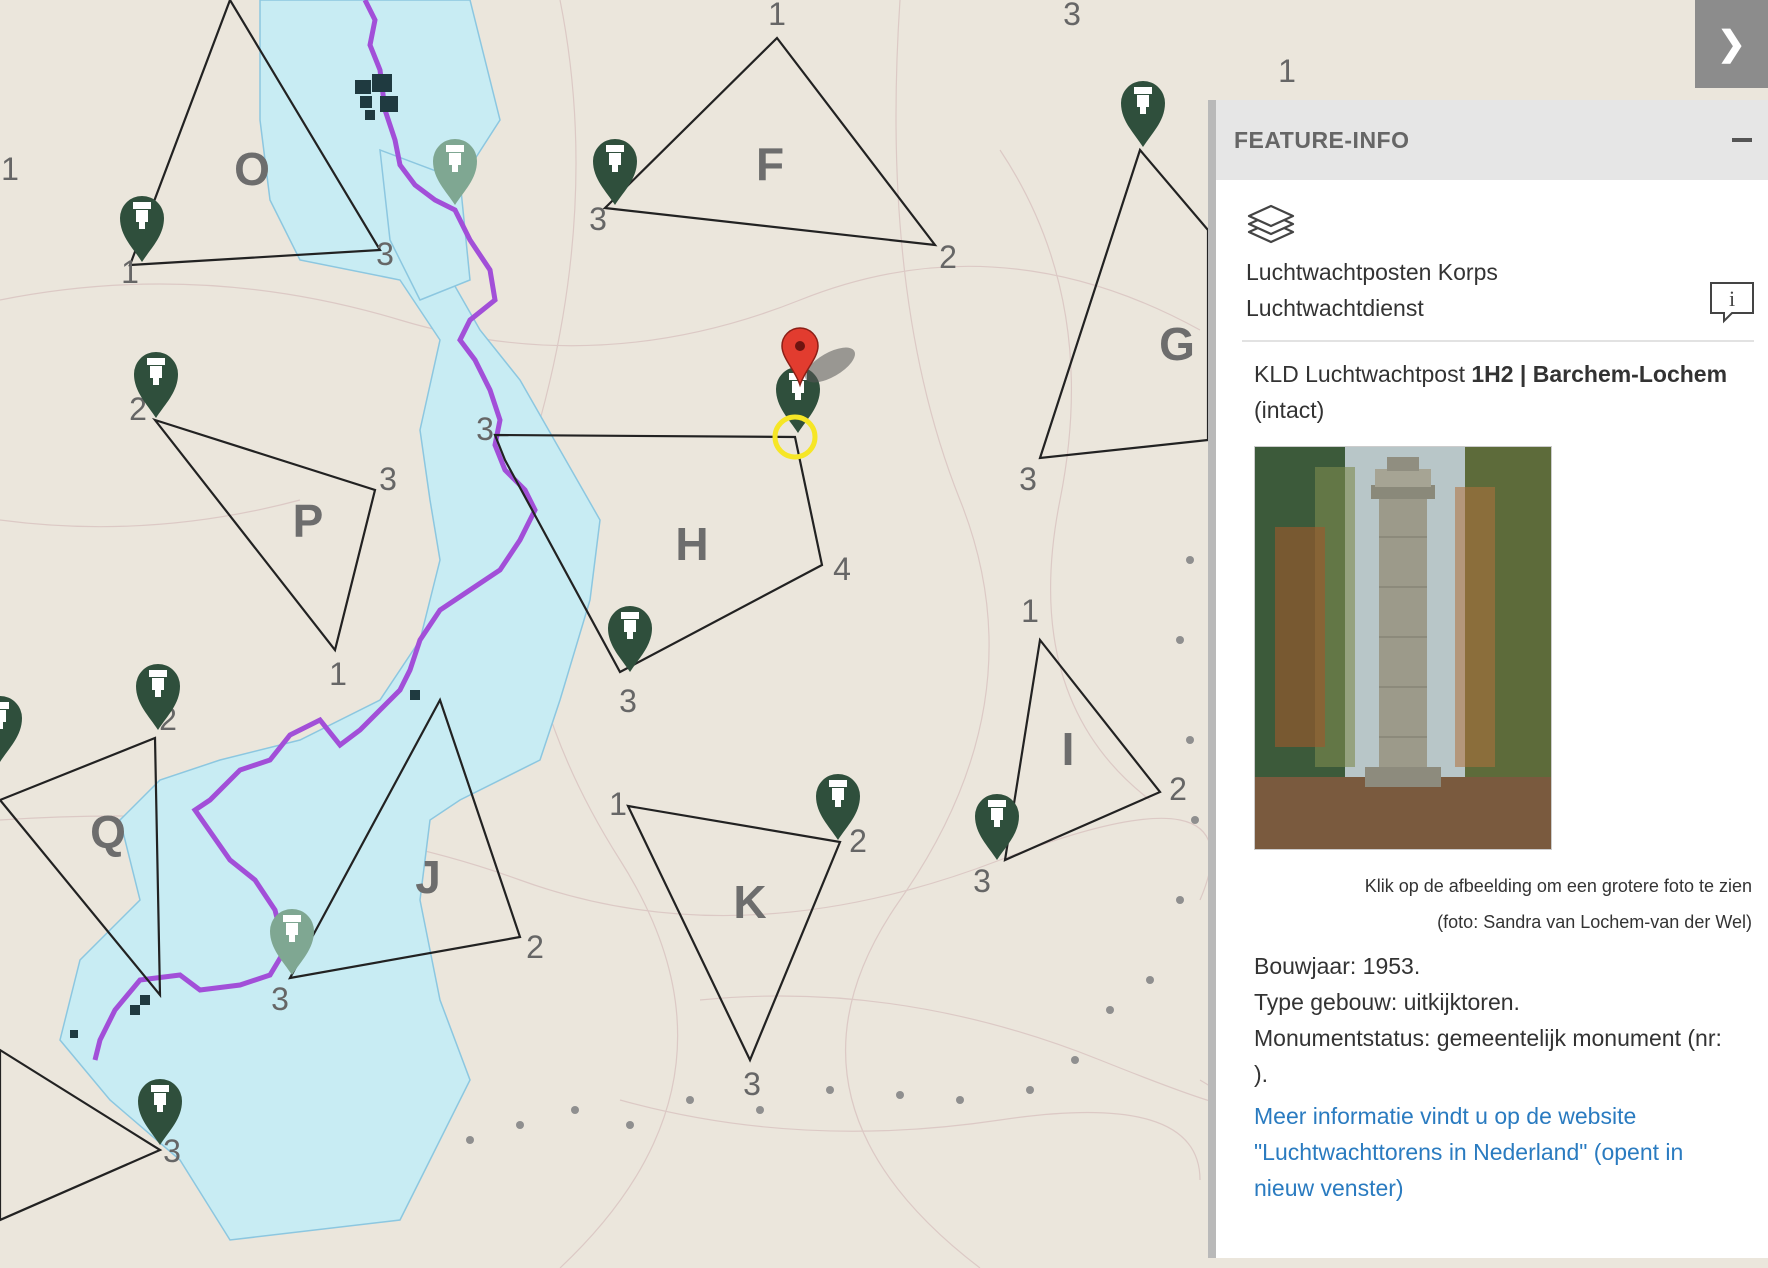  I want to click on region-label: H, so click(691, 544).